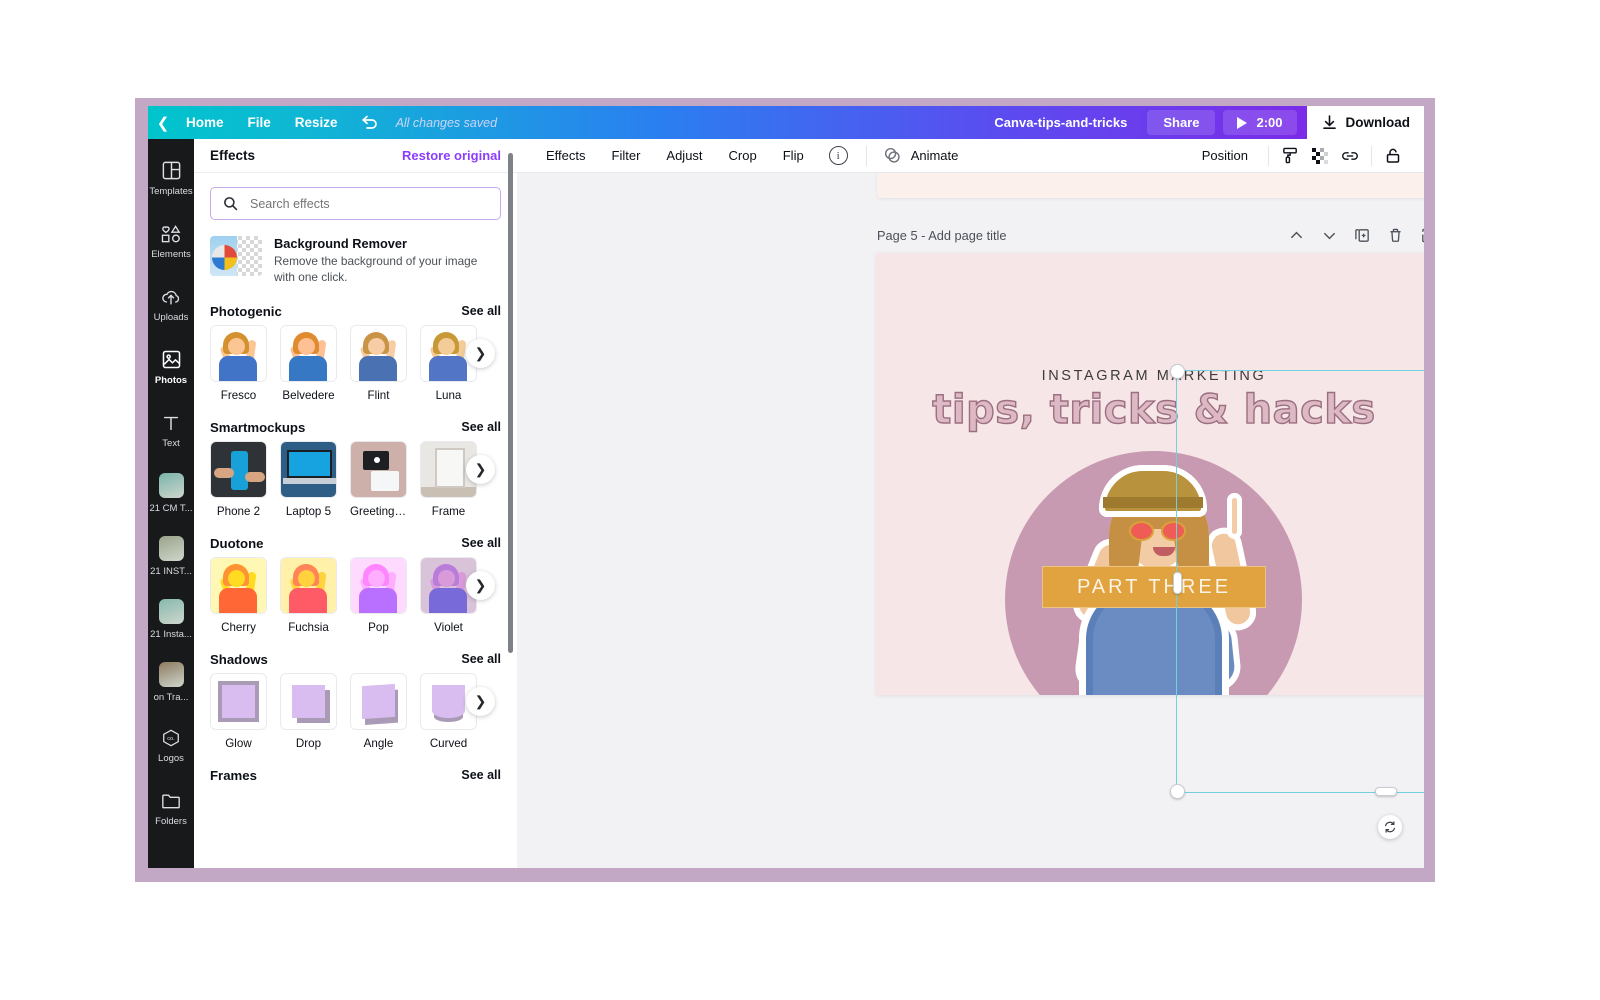  What do you see at coordinates (566, 155) in the screenshot?
I see `tab-effects: Effects` at bounding box center [566, 155].